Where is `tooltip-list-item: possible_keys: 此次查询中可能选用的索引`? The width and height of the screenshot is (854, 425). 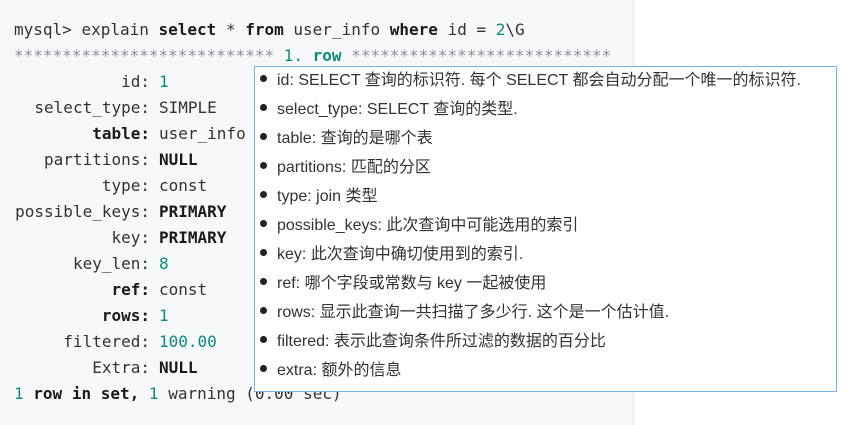 tooltip-list-item: possible_keys: 此次查询中可能选用的索引 is located at coordinates (419, 226).